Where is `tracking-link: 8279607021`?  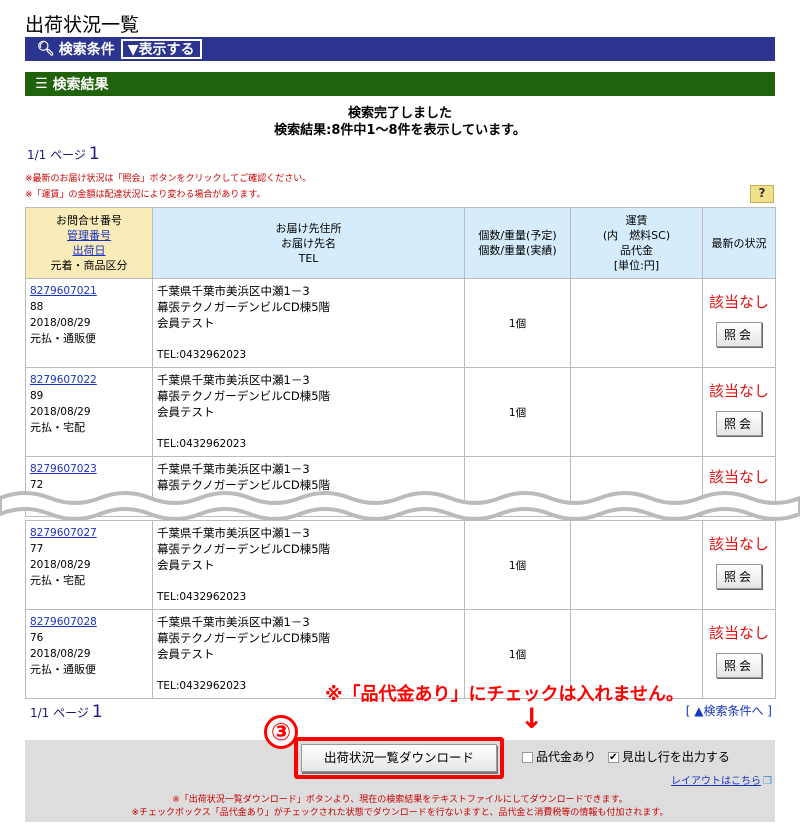 tracking-link: 8279607021 is located at coordinates (63, 291).